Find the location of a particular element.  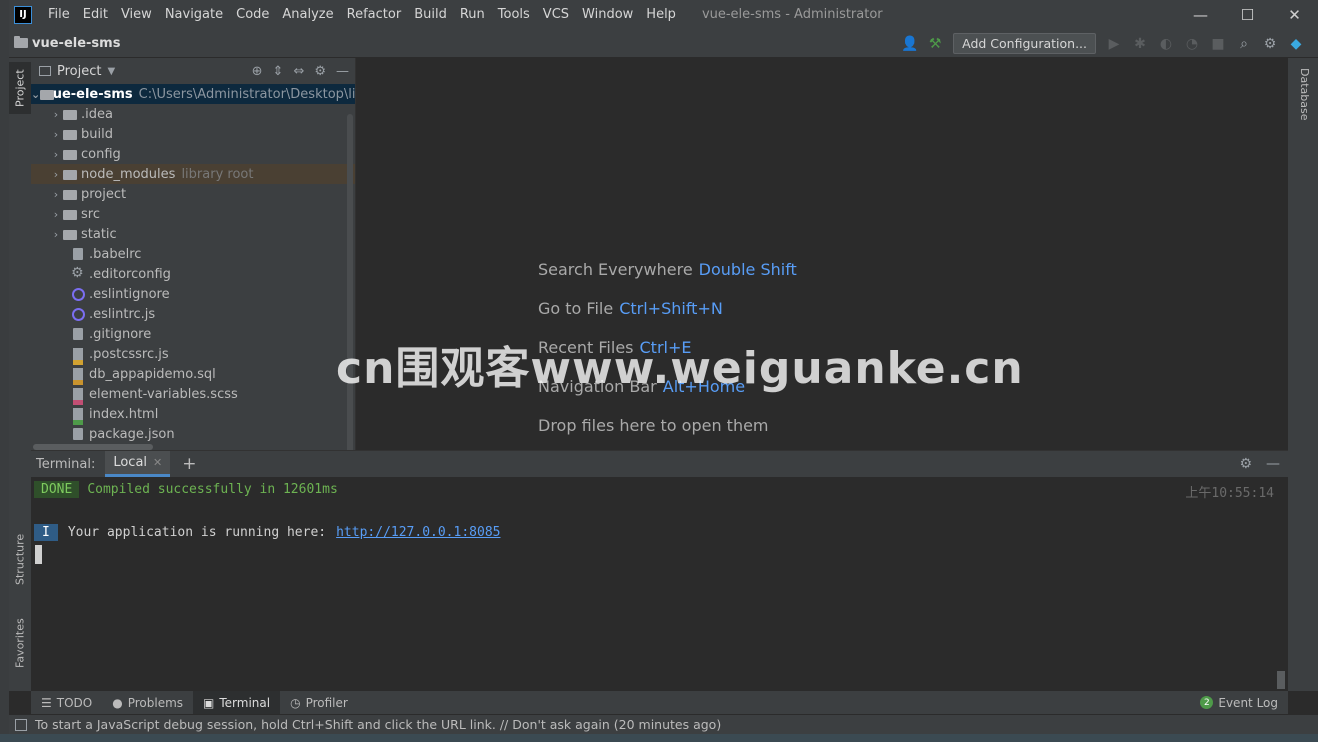

database-tool-tab: Database is located at coordinates (1304, 94).